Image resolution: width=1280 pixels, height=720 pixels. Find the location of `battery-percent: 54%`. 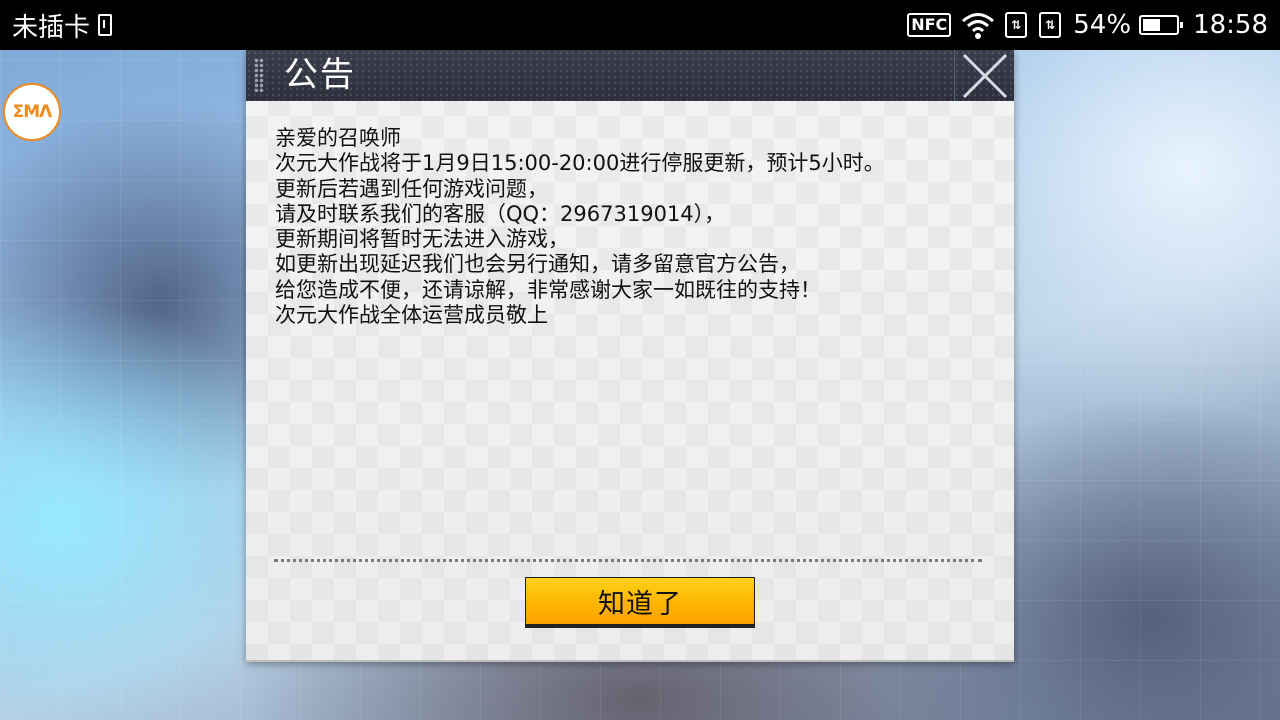

battery-percent: 54% is located at coordinates (1102, 25).